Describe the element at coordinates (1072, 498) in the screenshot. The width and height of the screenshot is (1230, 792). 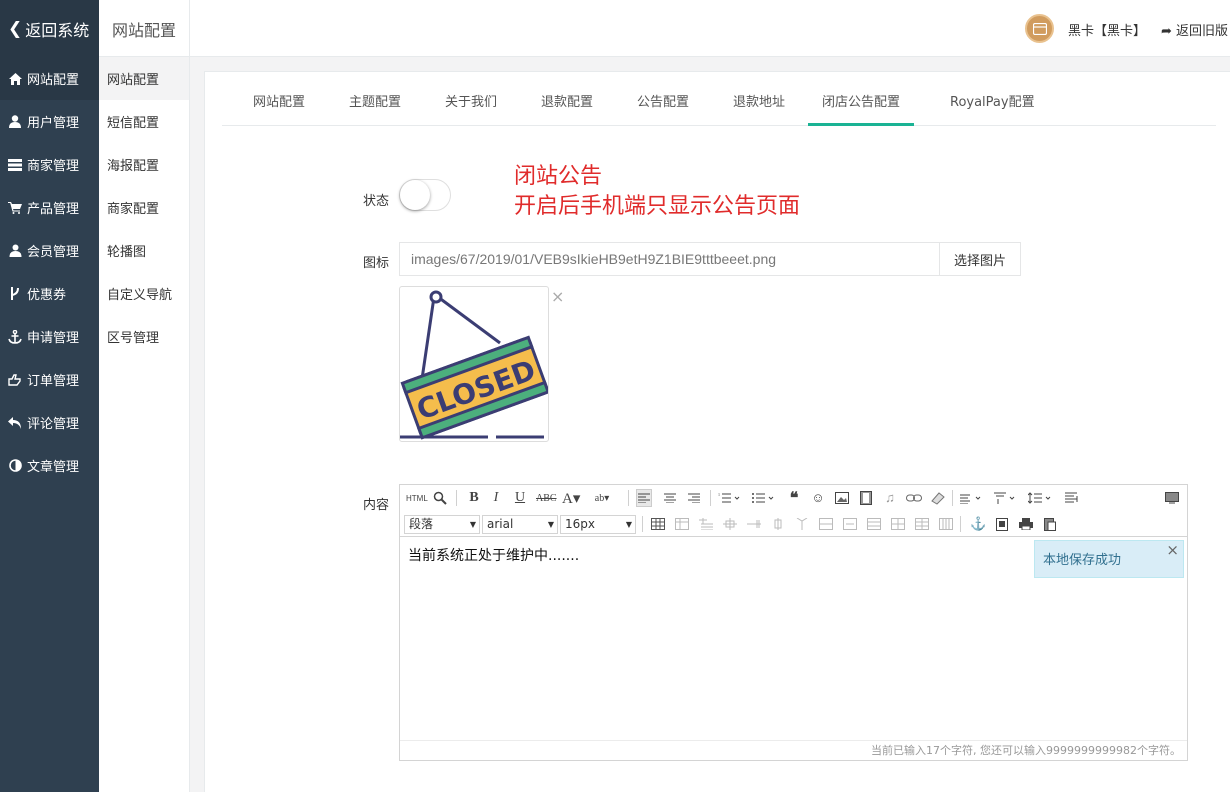
I see `paragraph-spacing-icon` at that location.